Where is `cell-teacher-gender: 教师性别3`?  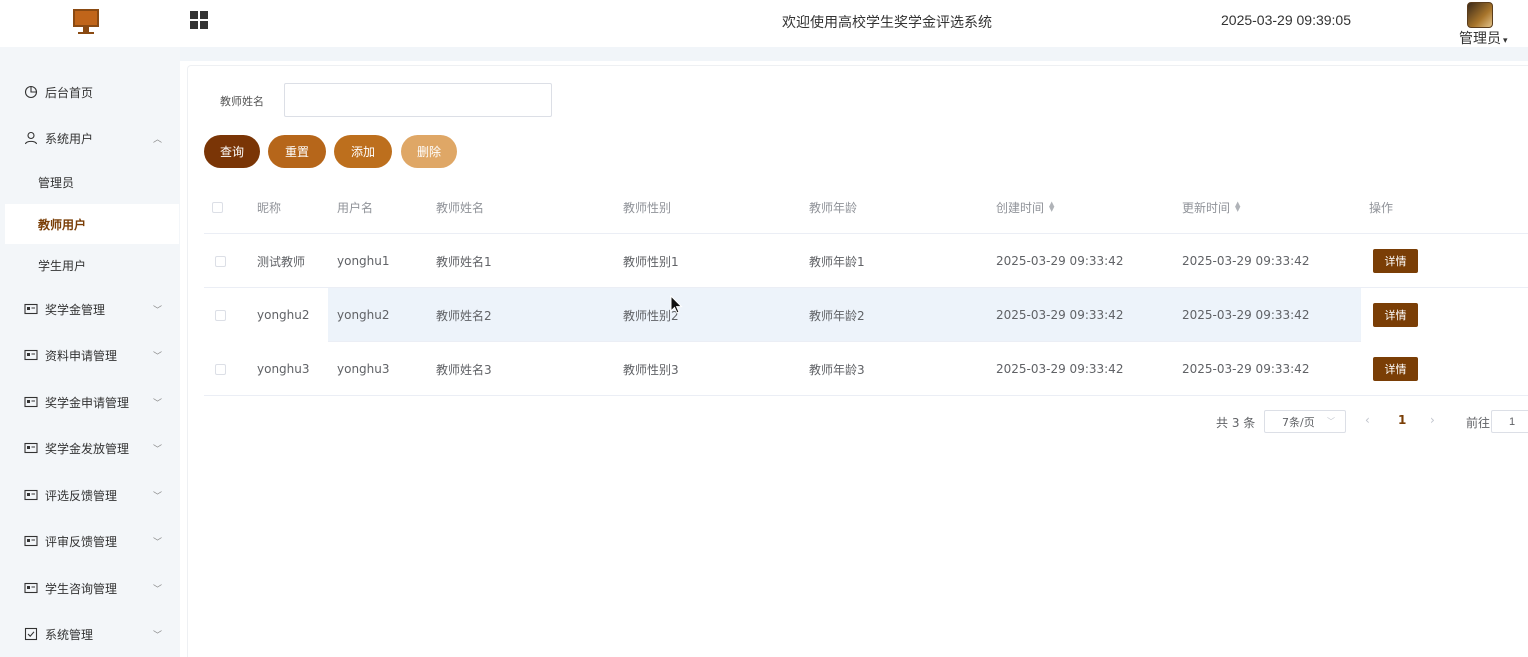 cell-teacher-gender: 教师性别3 is located at coordinates (651, 369).